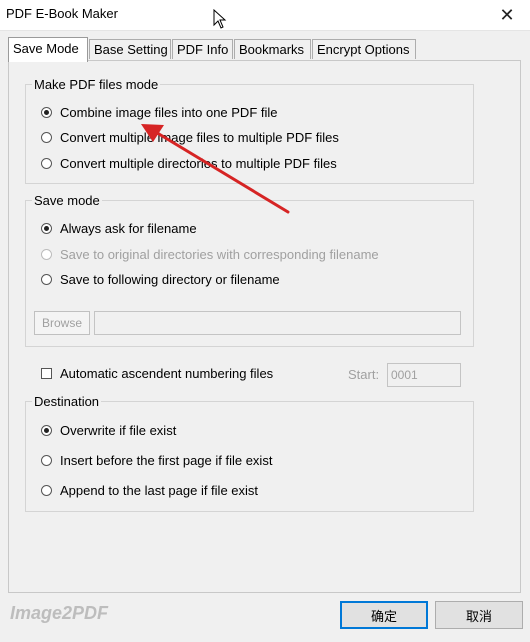 The width and height of the screenshot is (530, 642). What do you see at coordinates (384, 615) in the screenshot?
I see `ok-button: 确定` at bounding box center [384, 615].